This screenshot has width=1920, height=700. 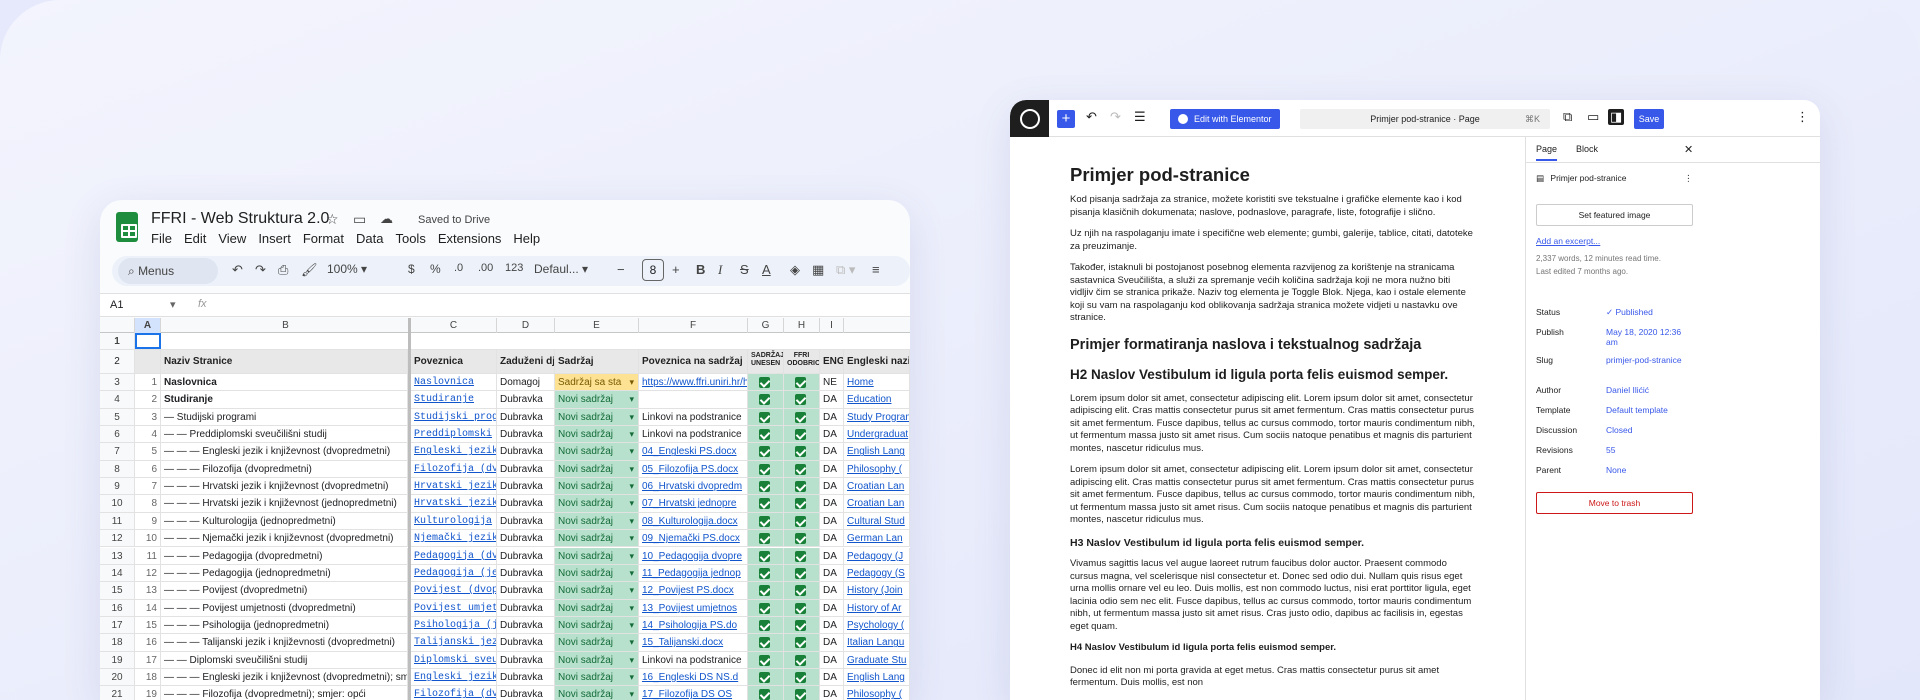 I want to click on header-cell: Engleski naziv, so click(x=877, y=361).